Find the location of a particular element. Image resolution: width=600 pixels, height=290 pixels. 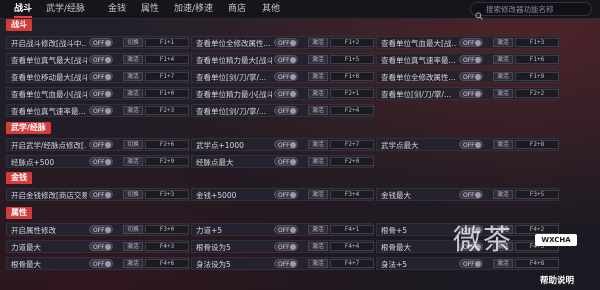

hotkey-field: F1+6 is located at coordinates (537, 59).